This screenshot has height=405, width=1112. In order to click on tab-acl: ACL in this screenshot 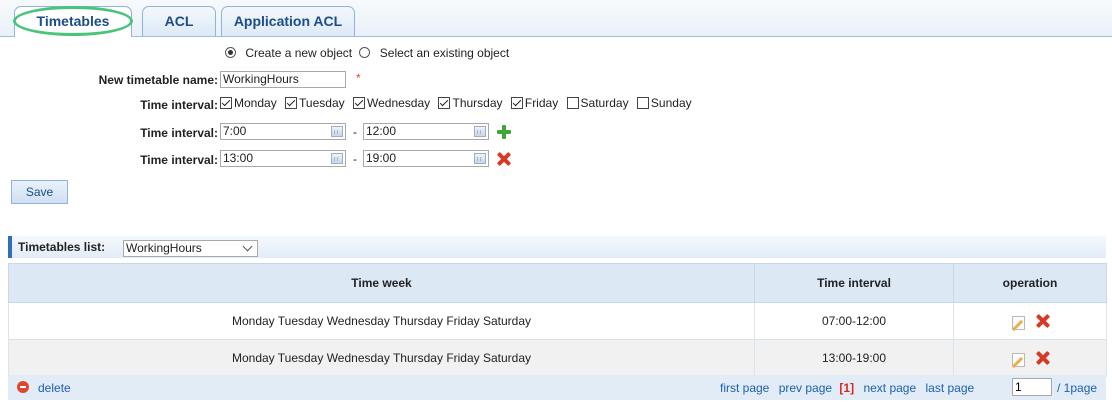, I will do `click(179, 21)`.